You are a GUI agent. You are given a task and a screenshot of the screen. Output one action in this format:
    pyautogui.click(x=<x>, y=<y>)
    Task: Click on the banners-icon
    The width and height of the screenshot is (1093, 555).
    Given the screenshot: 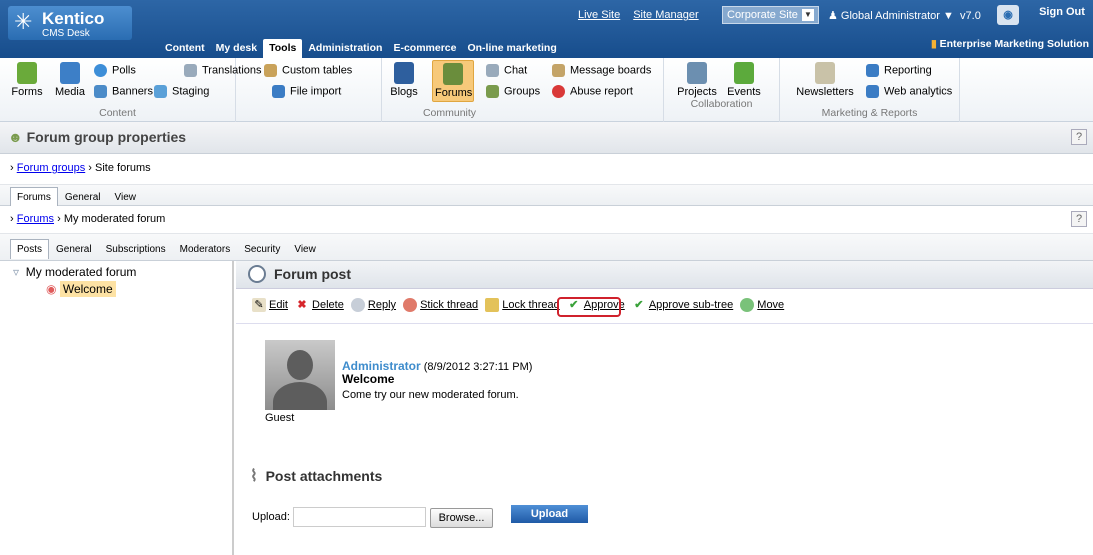 What is the action you would take?
    pyautogui.click(x=100, y=91)
    